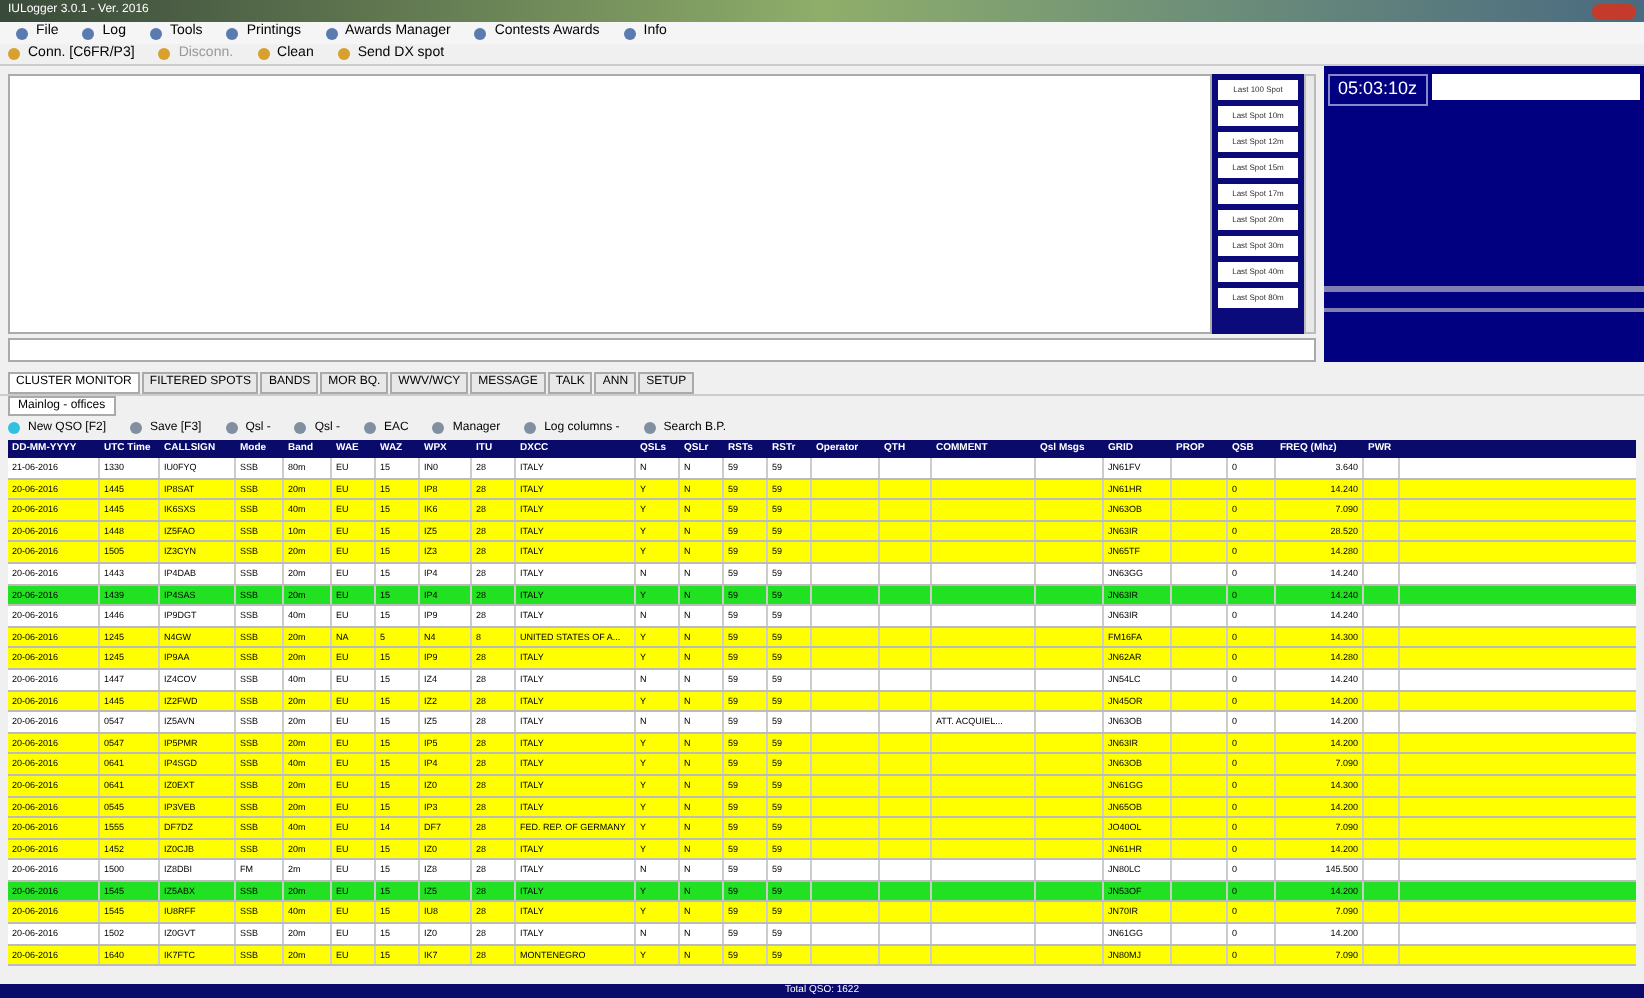  I want to click on command-field, so click(662, 350).